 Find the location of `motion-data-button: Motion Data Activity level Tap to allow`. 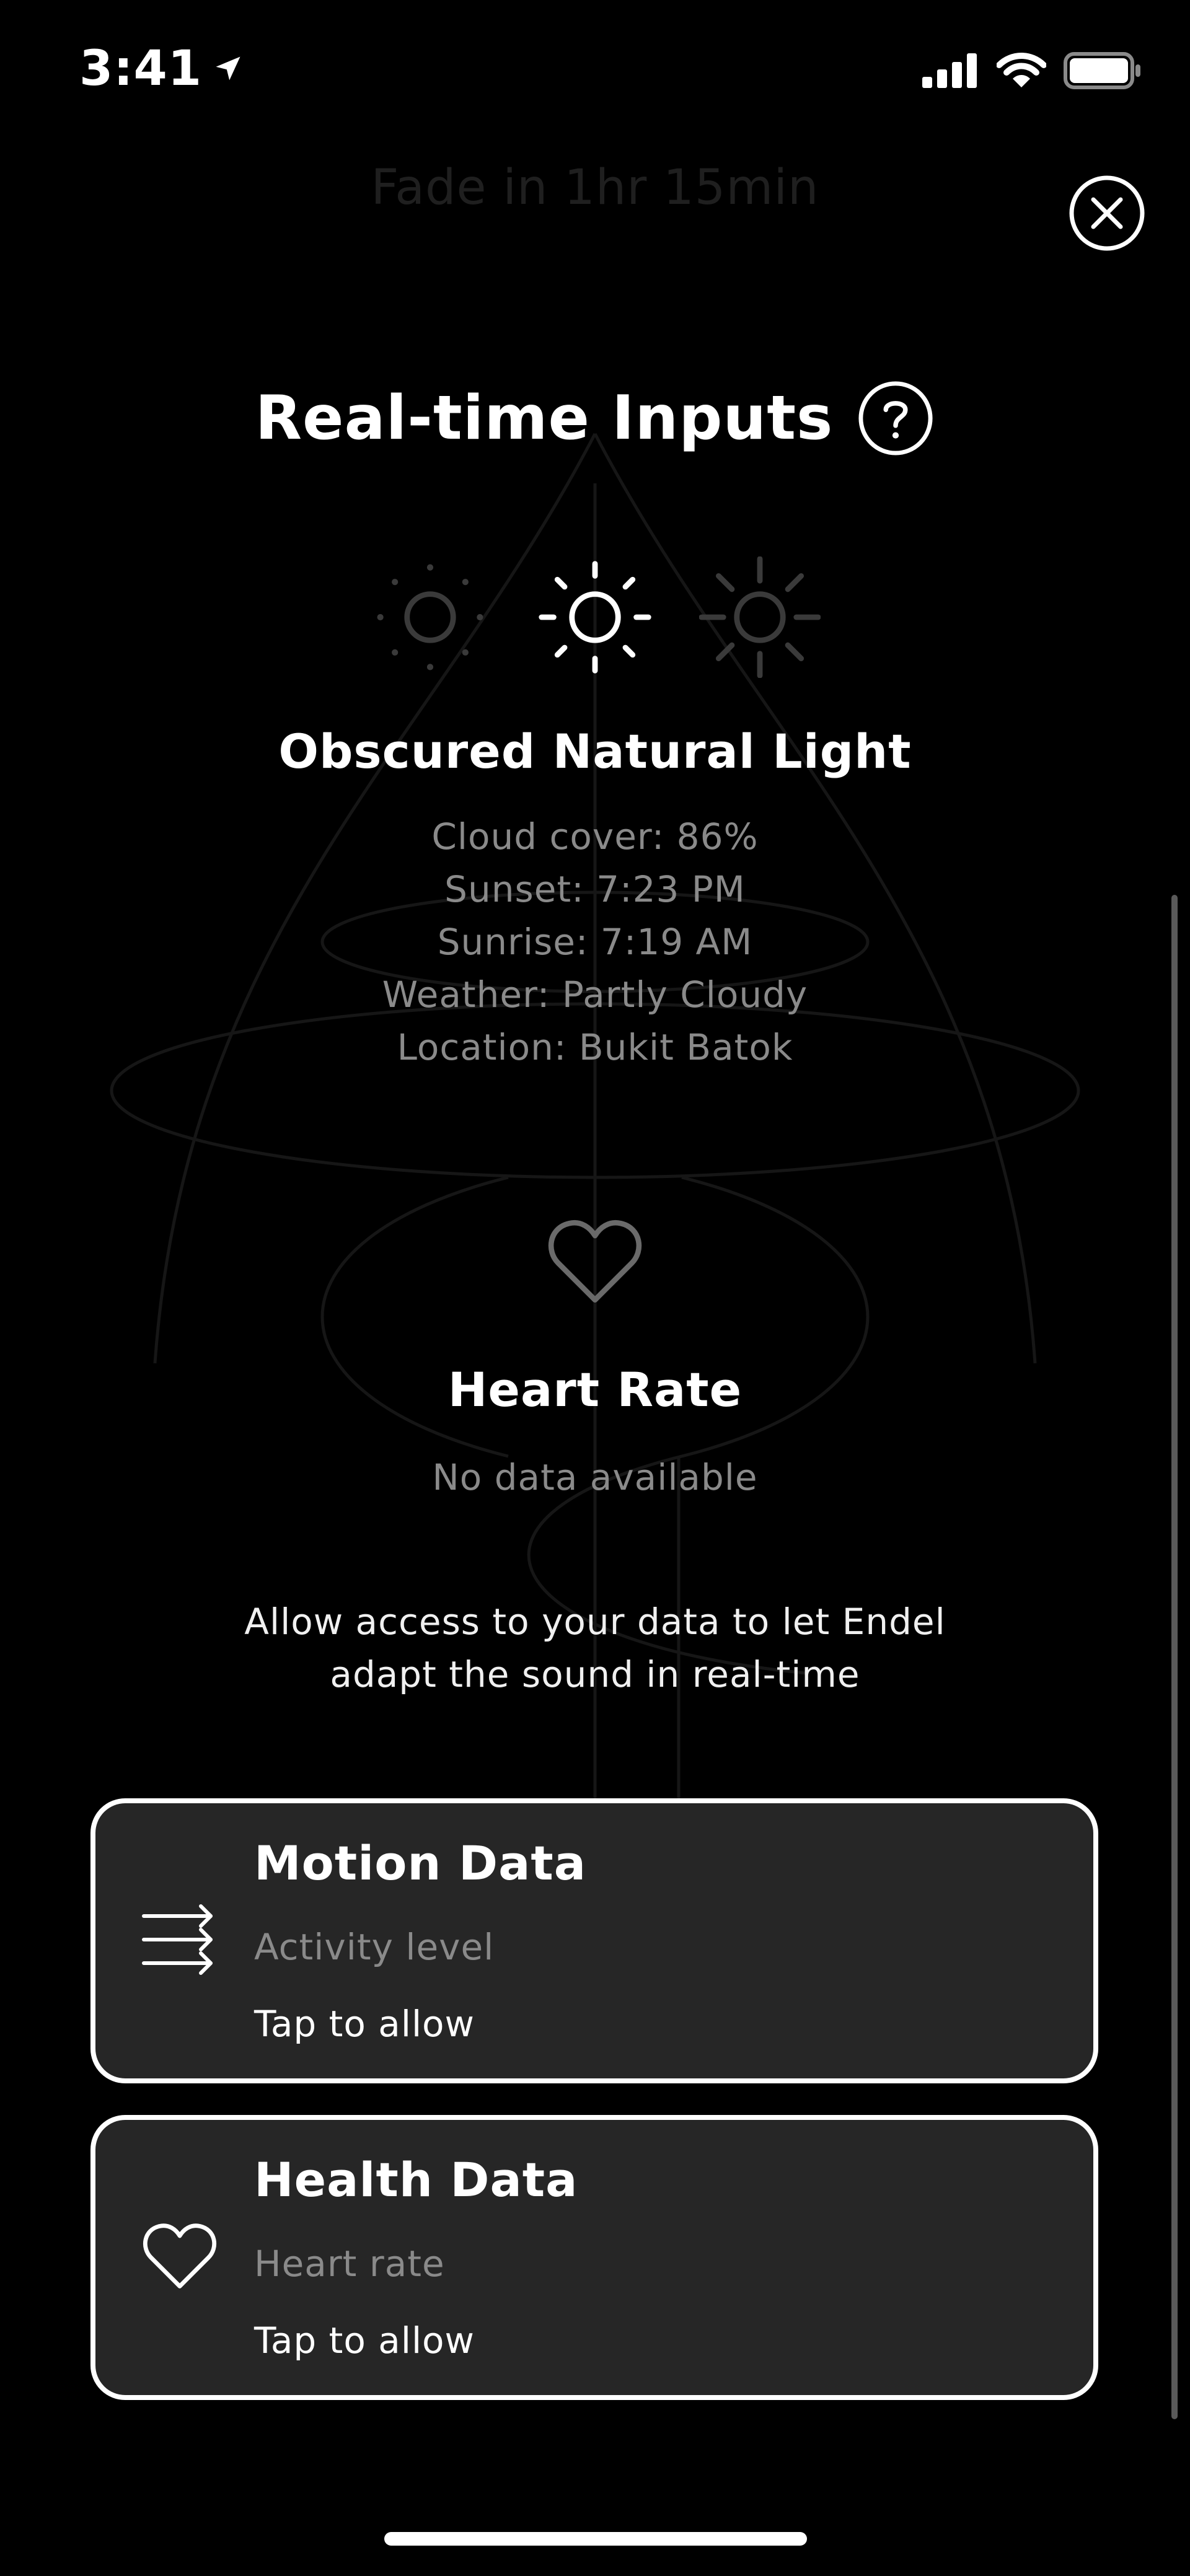

motion-data-button: Motion Data Activity level Tap to allow is located at coordinates (594, 1941).